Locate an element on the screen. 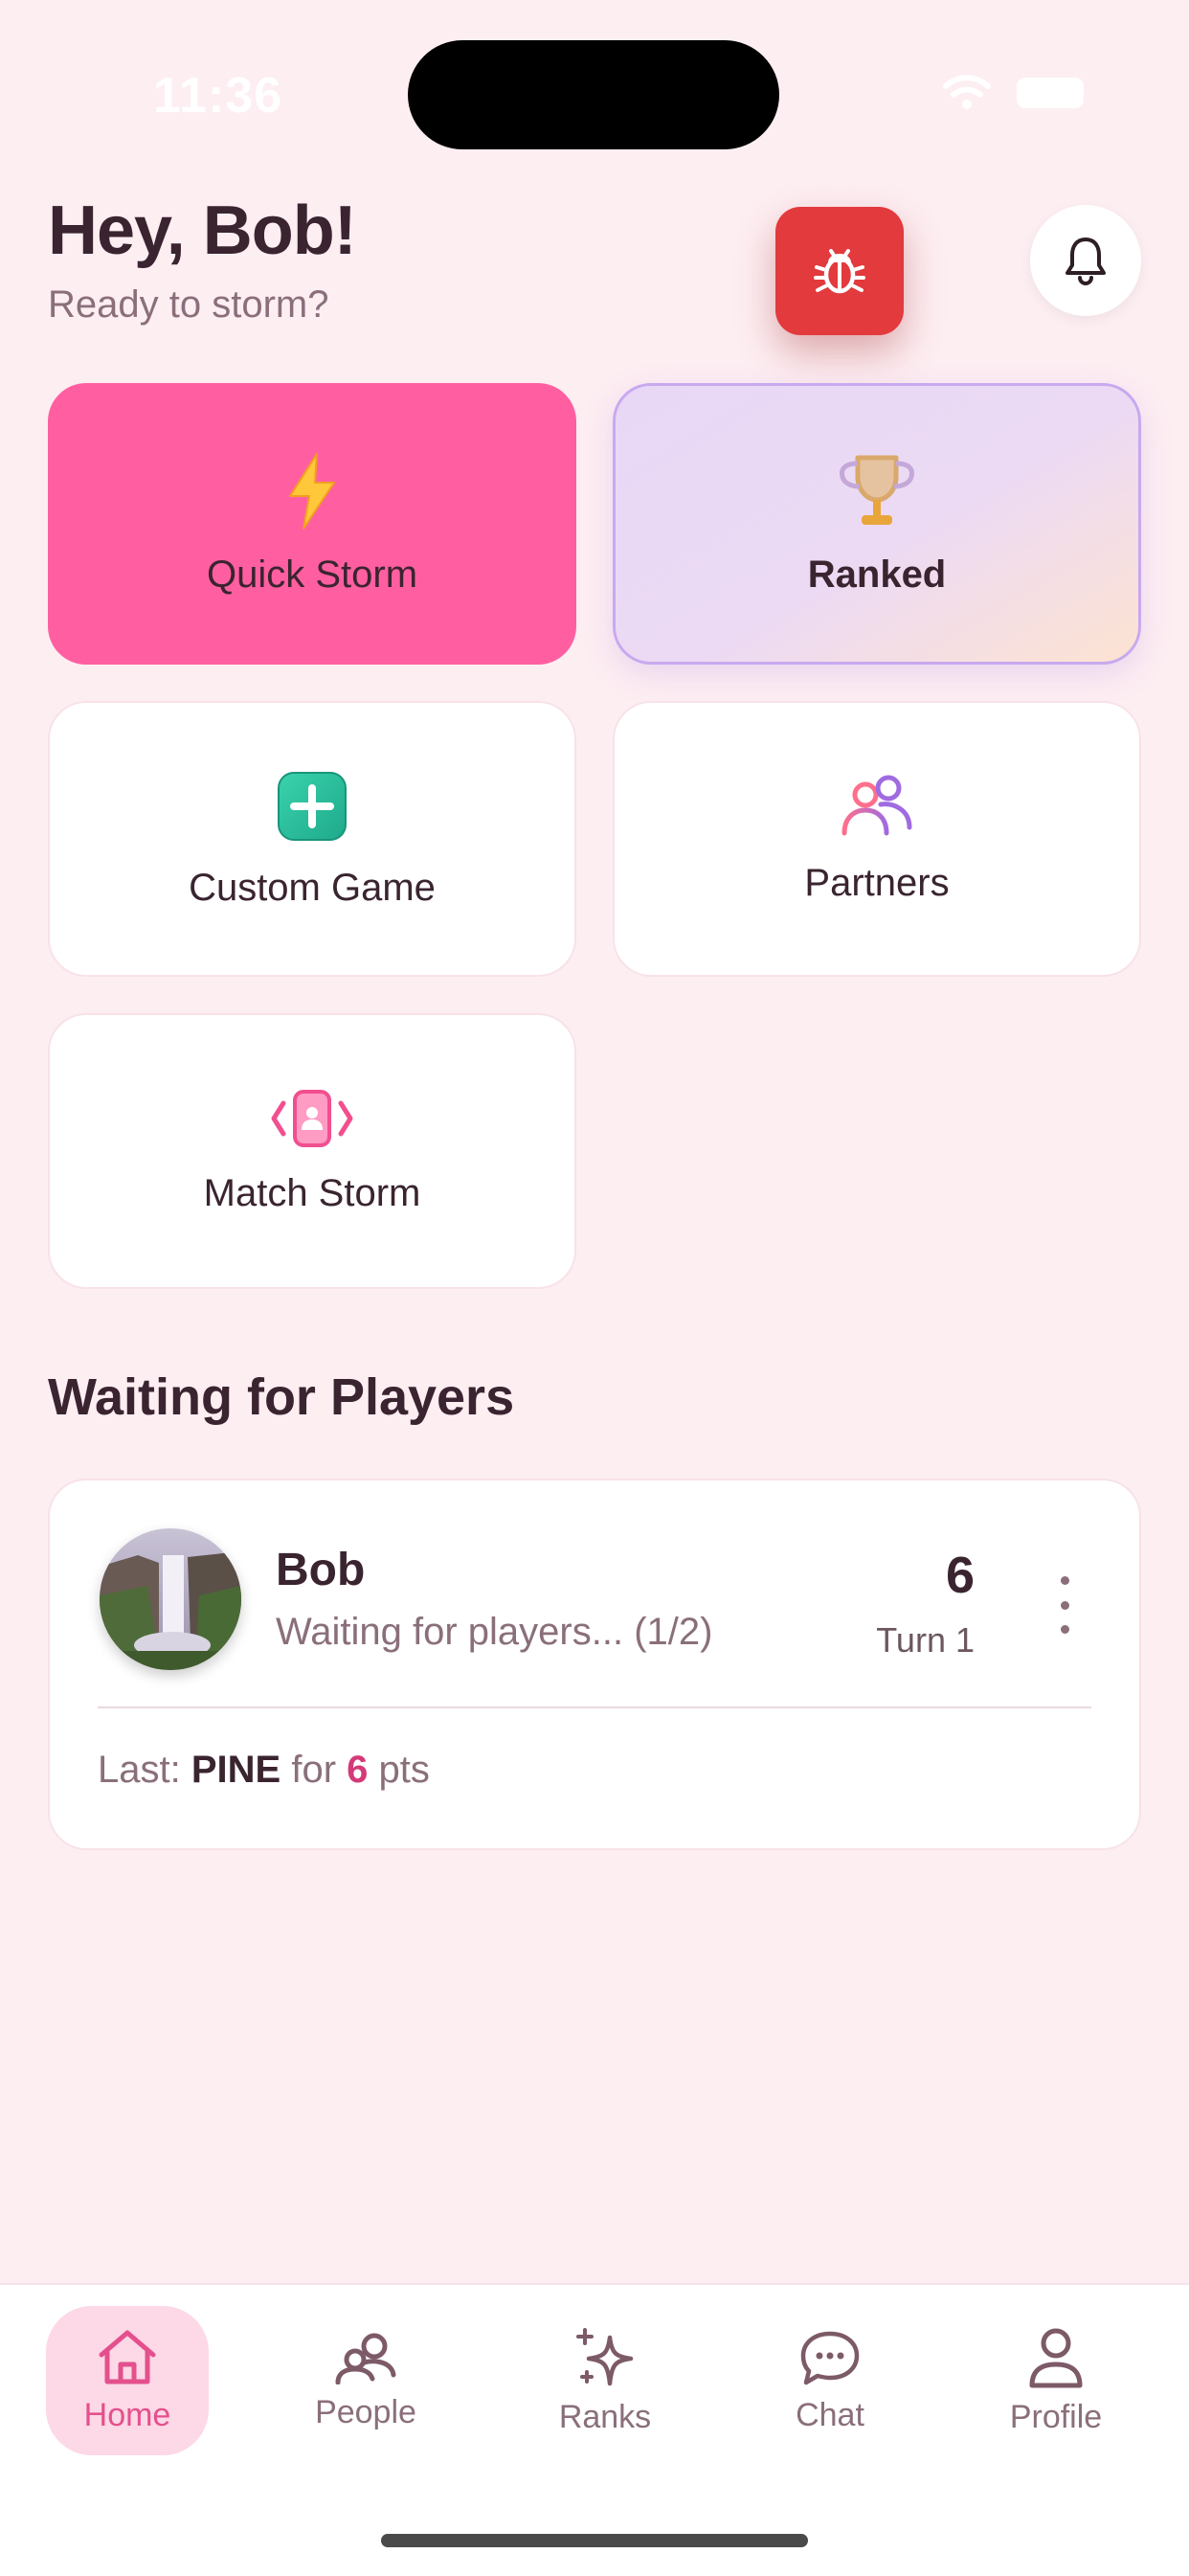 The image size is (1189, 2576). last-points: 6 is located at coordinates (358, 1770).